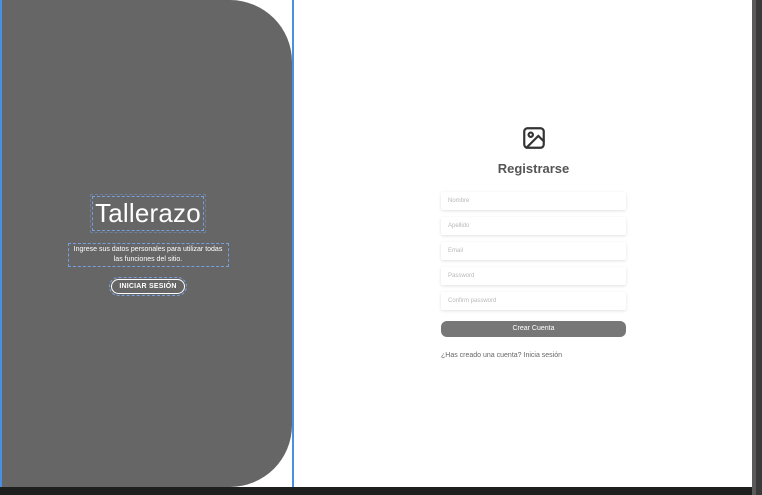  What do you see at coordinates (757, 247) in the screenshot?
I see `window-edge` at bounding box center [757, 247].